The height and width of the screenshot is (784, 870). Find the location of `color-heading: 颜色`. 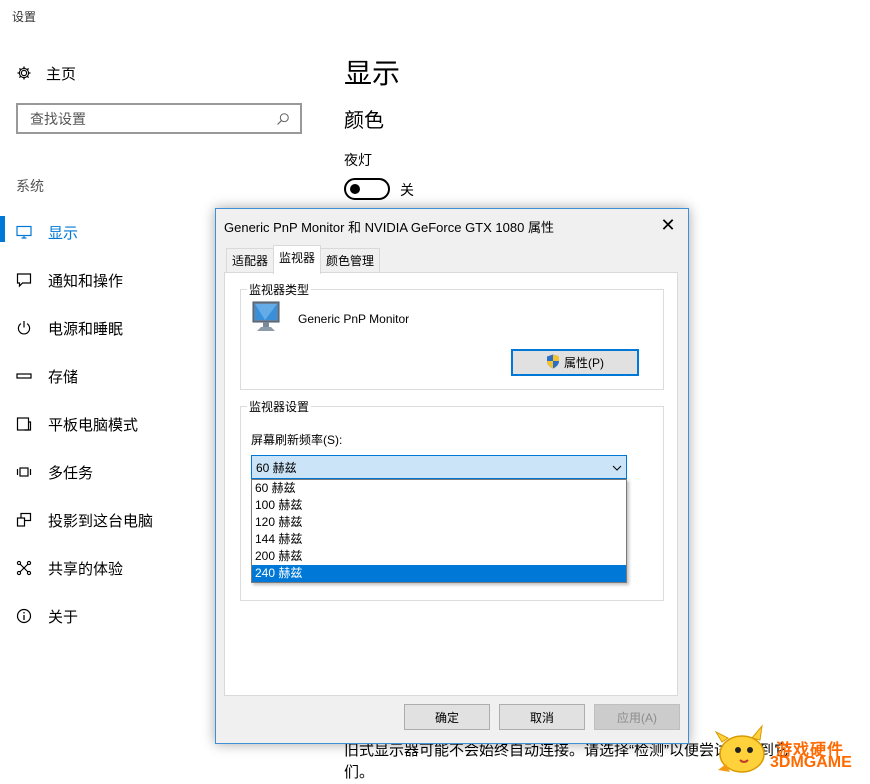

color-heading: 颜色 is located at coordinates (364, 121).